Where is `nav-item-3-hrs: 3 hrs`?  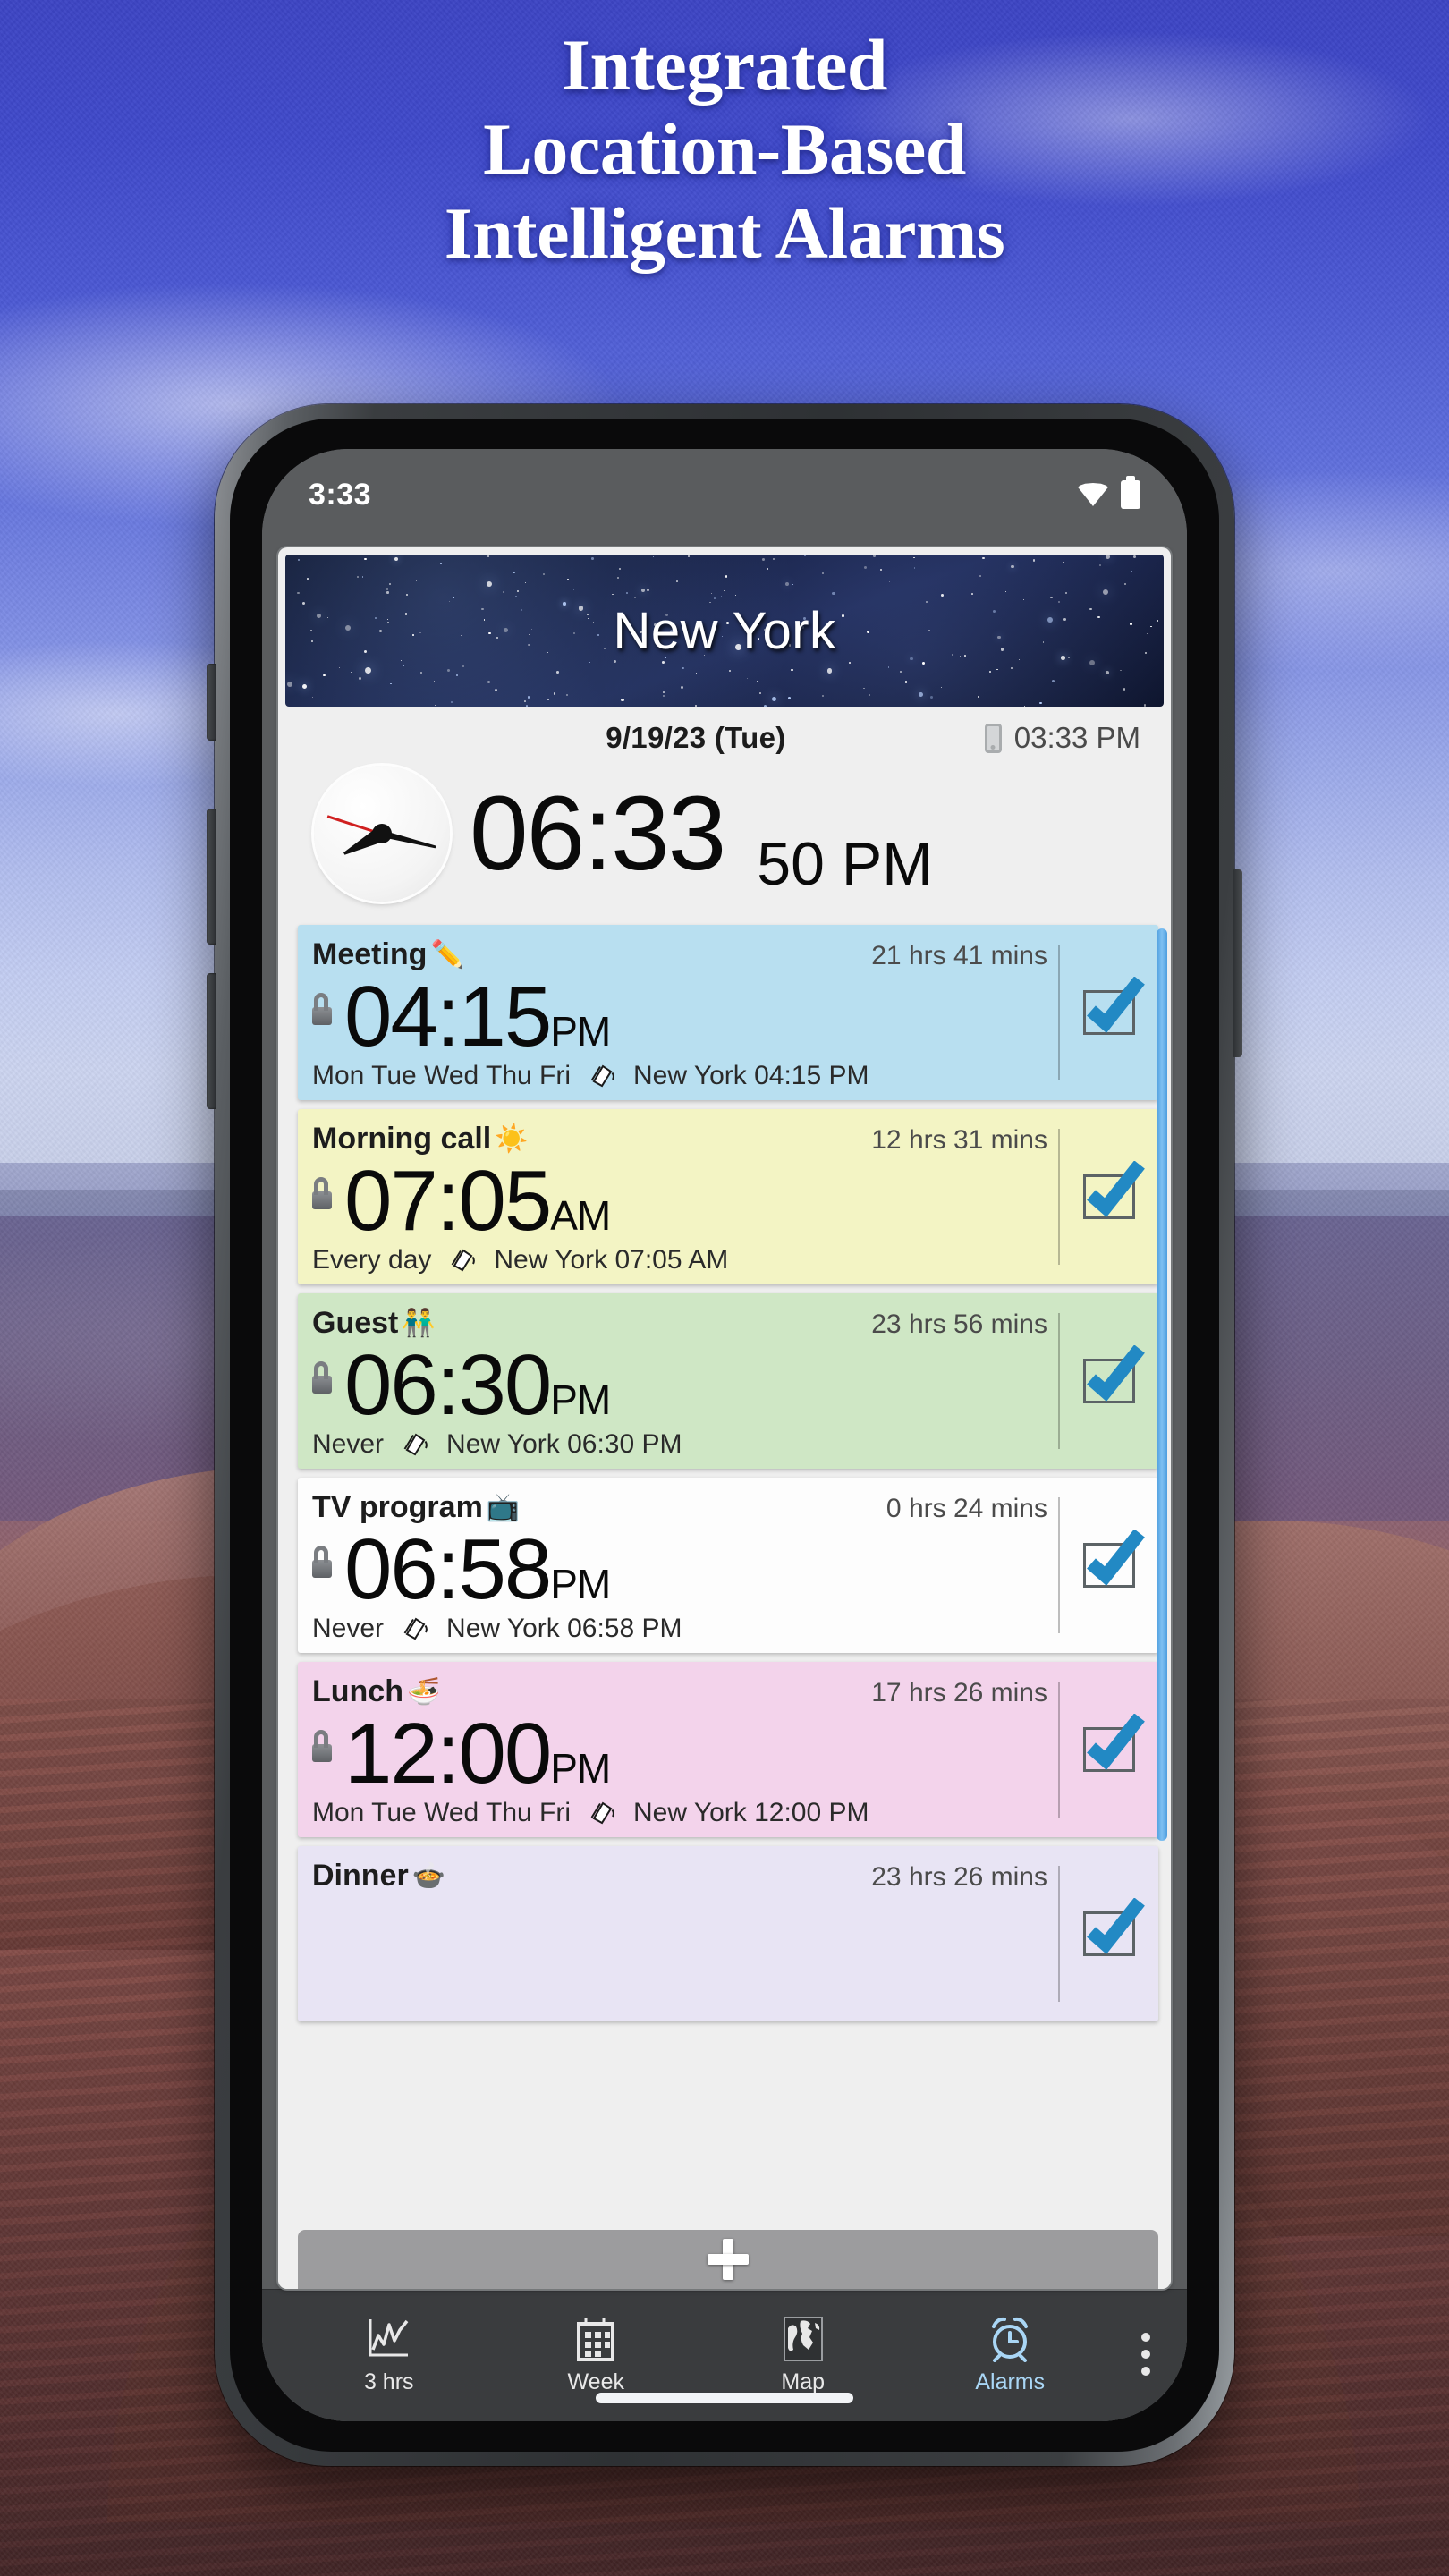
nav-item-3-hrs: 3 hrs is located at coordinates (389, 2355).